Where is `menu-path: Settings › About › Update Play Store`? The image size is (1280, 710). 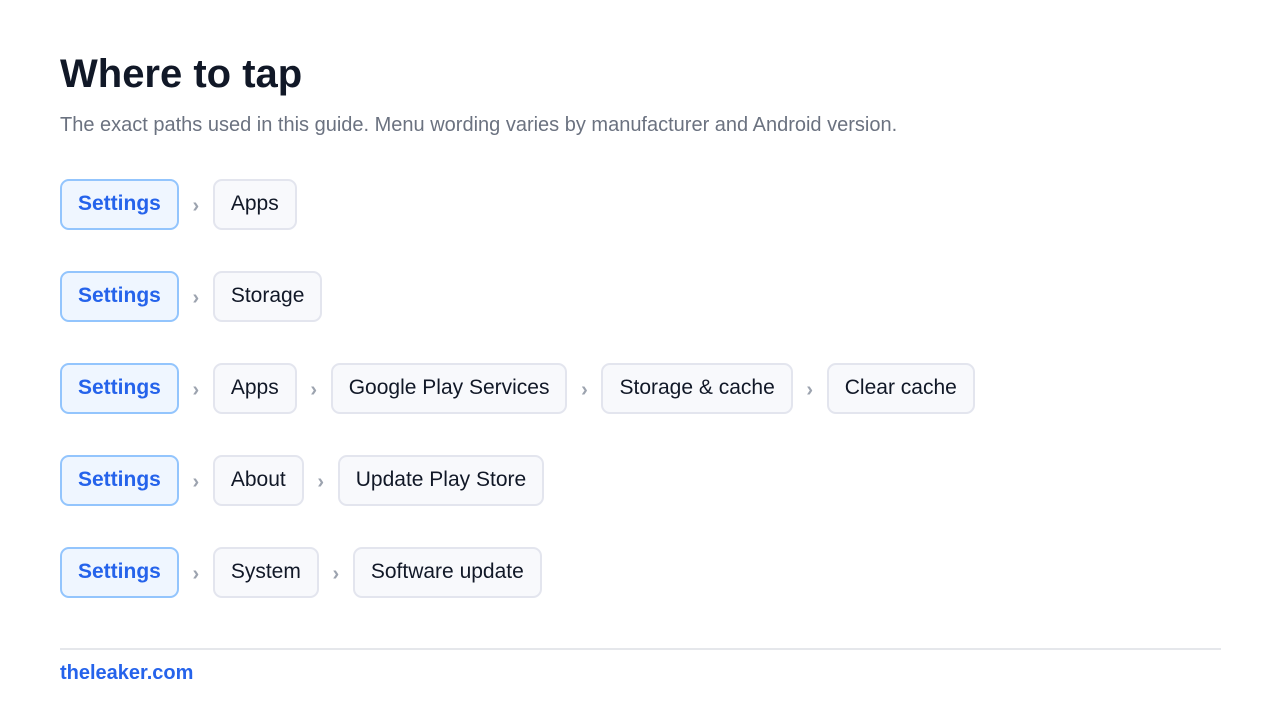 menu-path: Settings › About › Update Play Store is located at coordinates (517, 480).